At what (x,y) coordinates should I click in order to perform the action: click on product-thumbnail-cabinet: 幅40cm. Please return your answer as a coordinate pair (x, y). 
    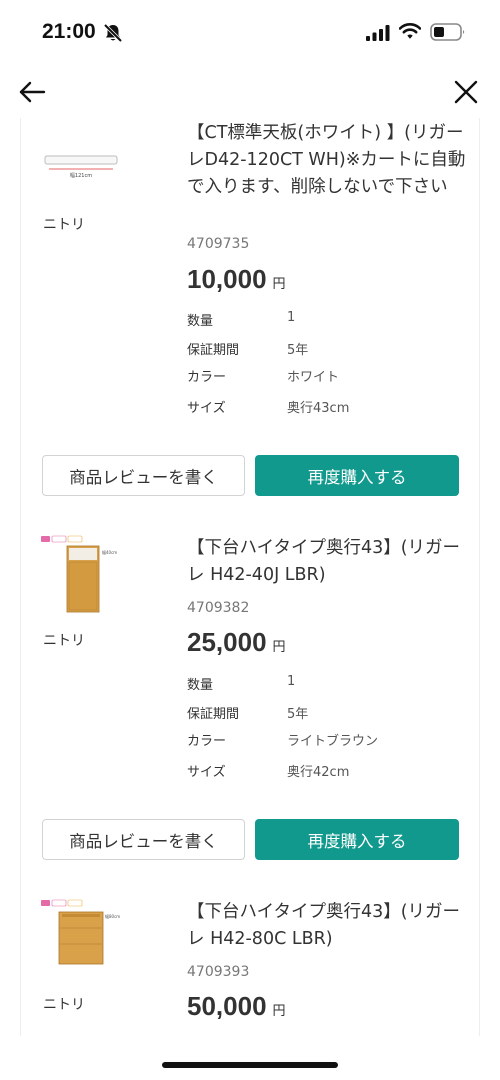
    Looking at the image, I should click on (81, 574).